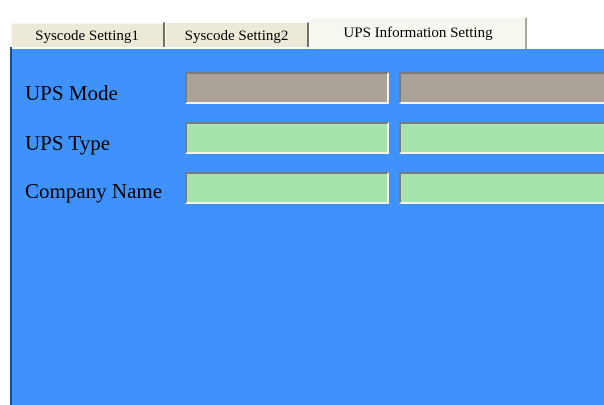  I want to click on company-name-label: Company Name, so click(94, 191).